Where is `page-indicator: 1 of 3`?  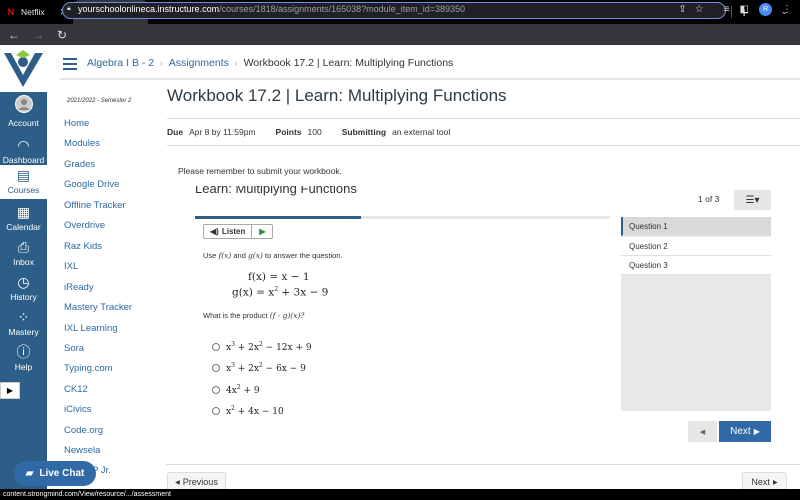
page-indicator: 1 of 3 is located at coordinates (709, 199).